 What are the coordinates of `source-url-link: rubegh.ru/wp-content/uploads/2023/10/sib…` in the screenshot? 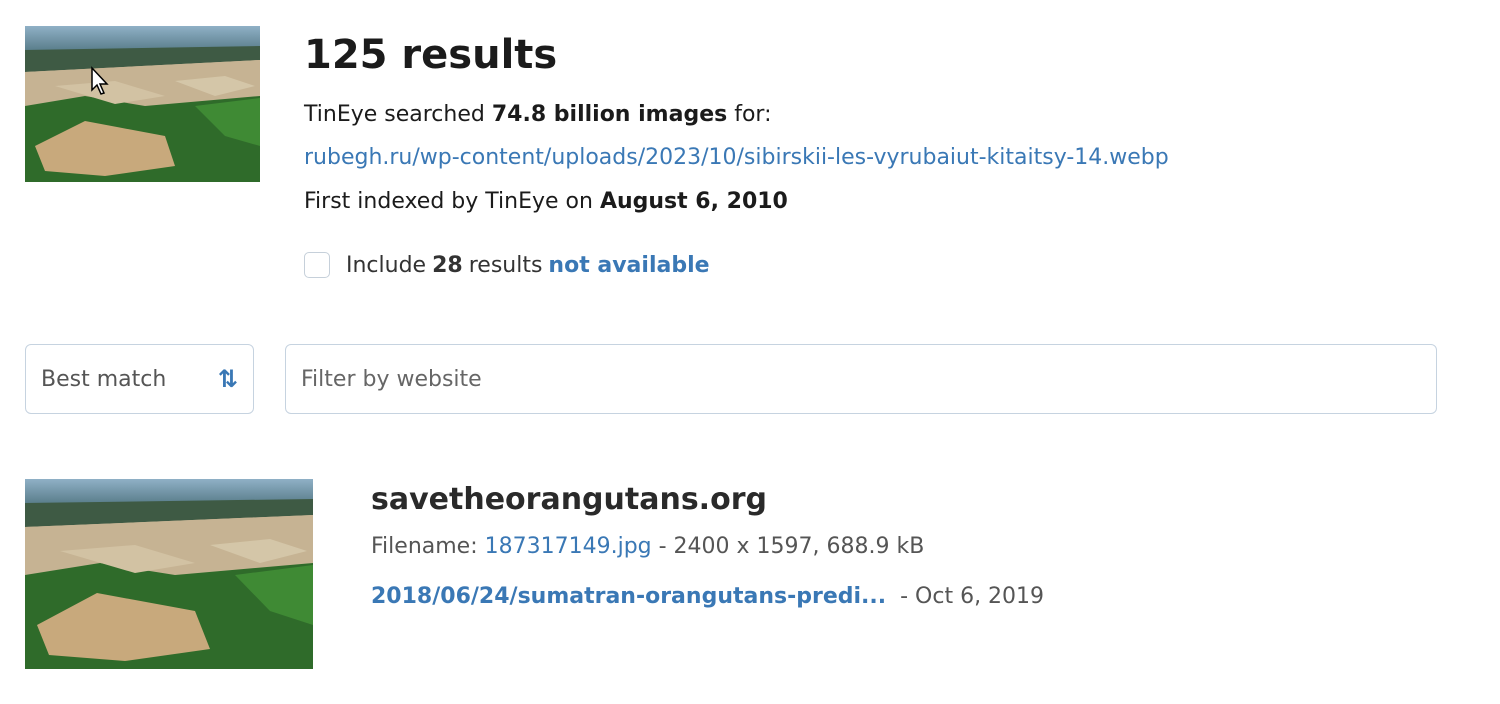 It's located at (736, 158).